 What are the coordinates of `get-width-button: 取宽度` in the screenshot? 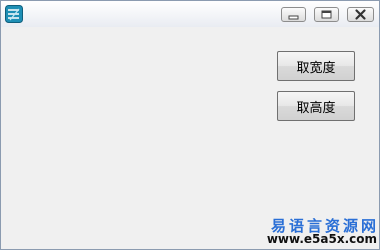 It's located at (316, 66).